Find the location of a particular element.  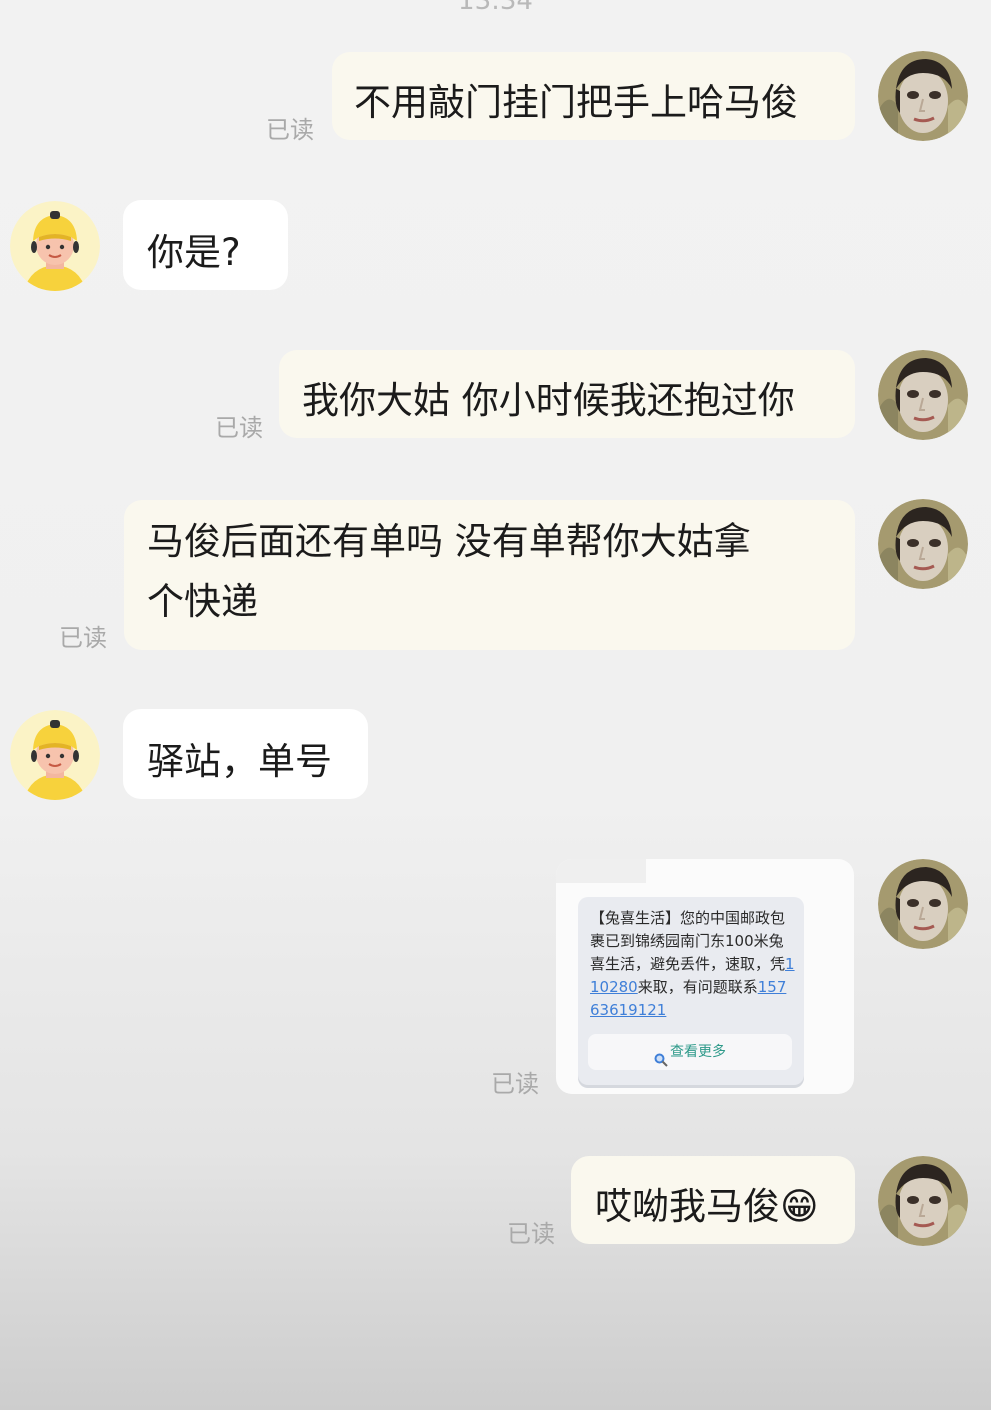

message-bubble-outgoing: 哎呦我马俊😁 is located at coordinates (713, 1200).